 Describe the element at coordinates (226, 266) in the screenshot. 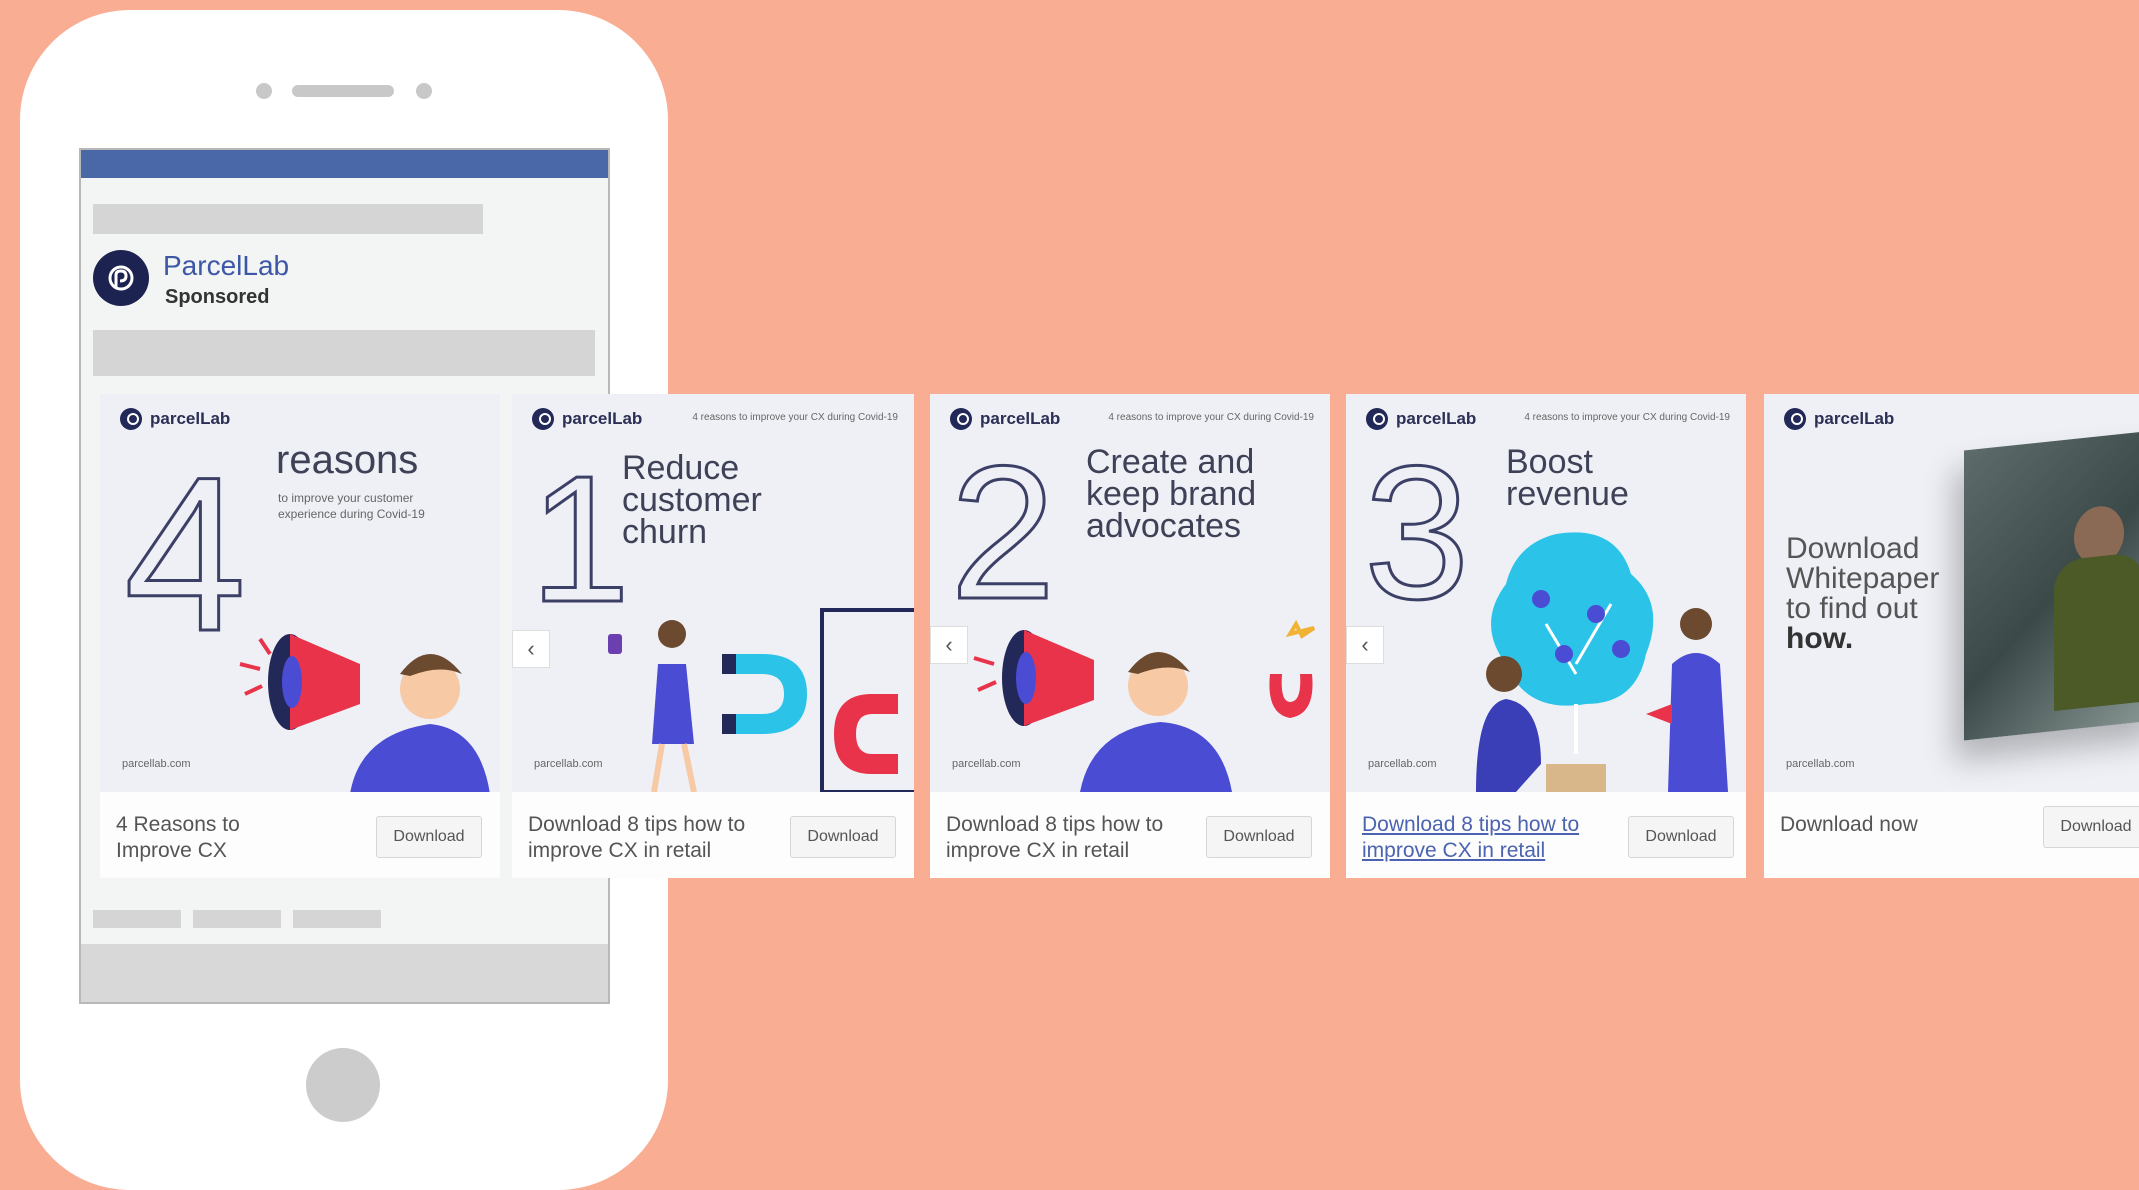

I see `sponsor-name: ParcelLab` at that location.